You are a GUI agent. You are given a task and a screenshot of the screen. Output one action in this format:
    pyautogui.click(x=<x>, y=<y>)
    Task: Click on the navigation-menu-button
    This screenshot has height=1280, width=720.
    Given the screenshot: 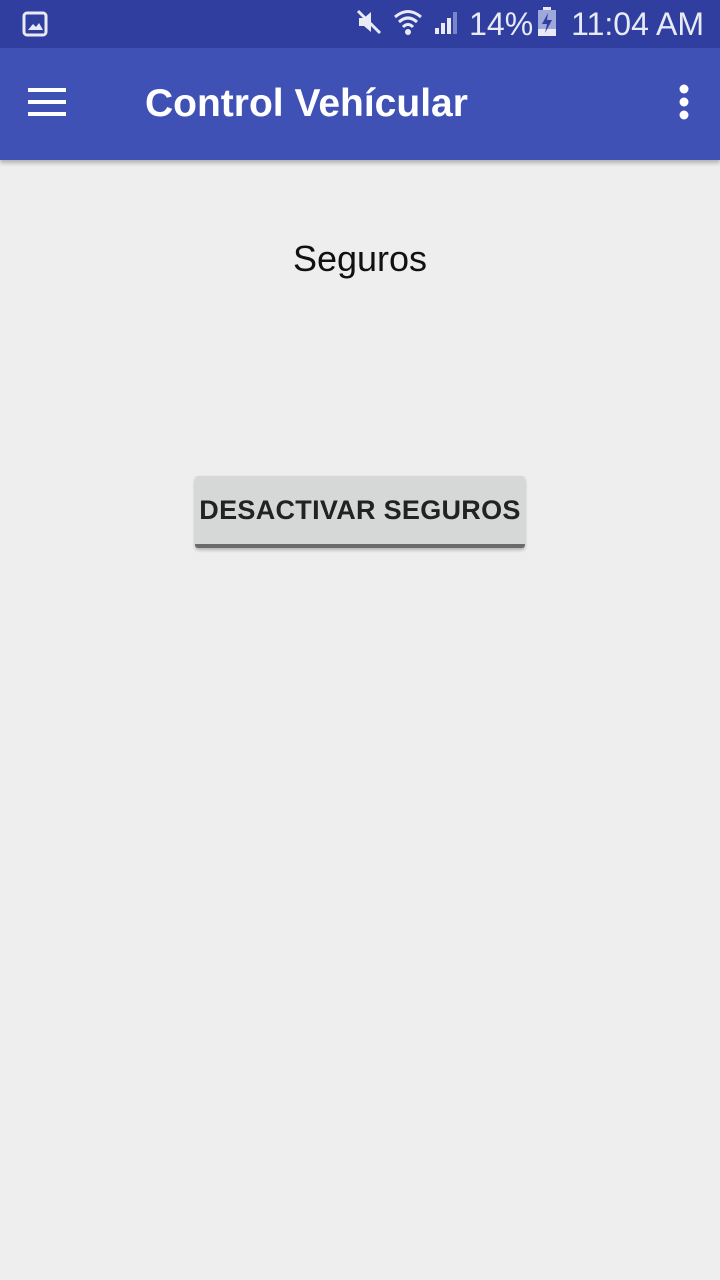 What is the action you would take?
    pyautogui.click(x=48, y=104)
    